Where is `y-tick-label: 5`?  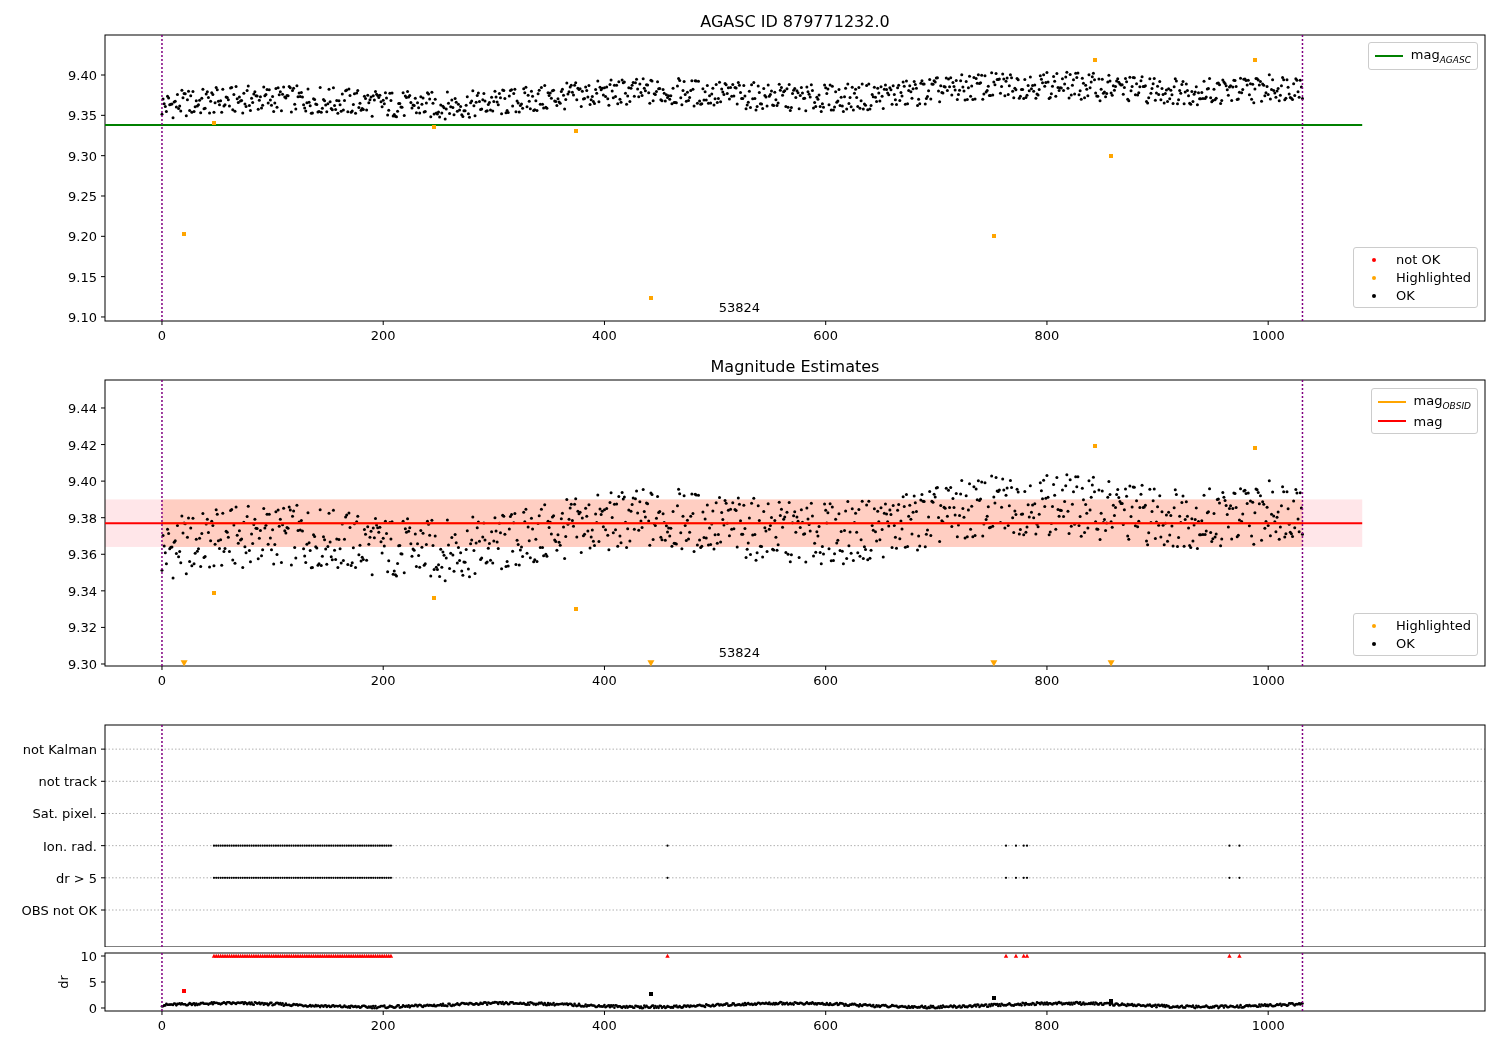 y-tick-label: 5 is located at coordinates (92, 982).